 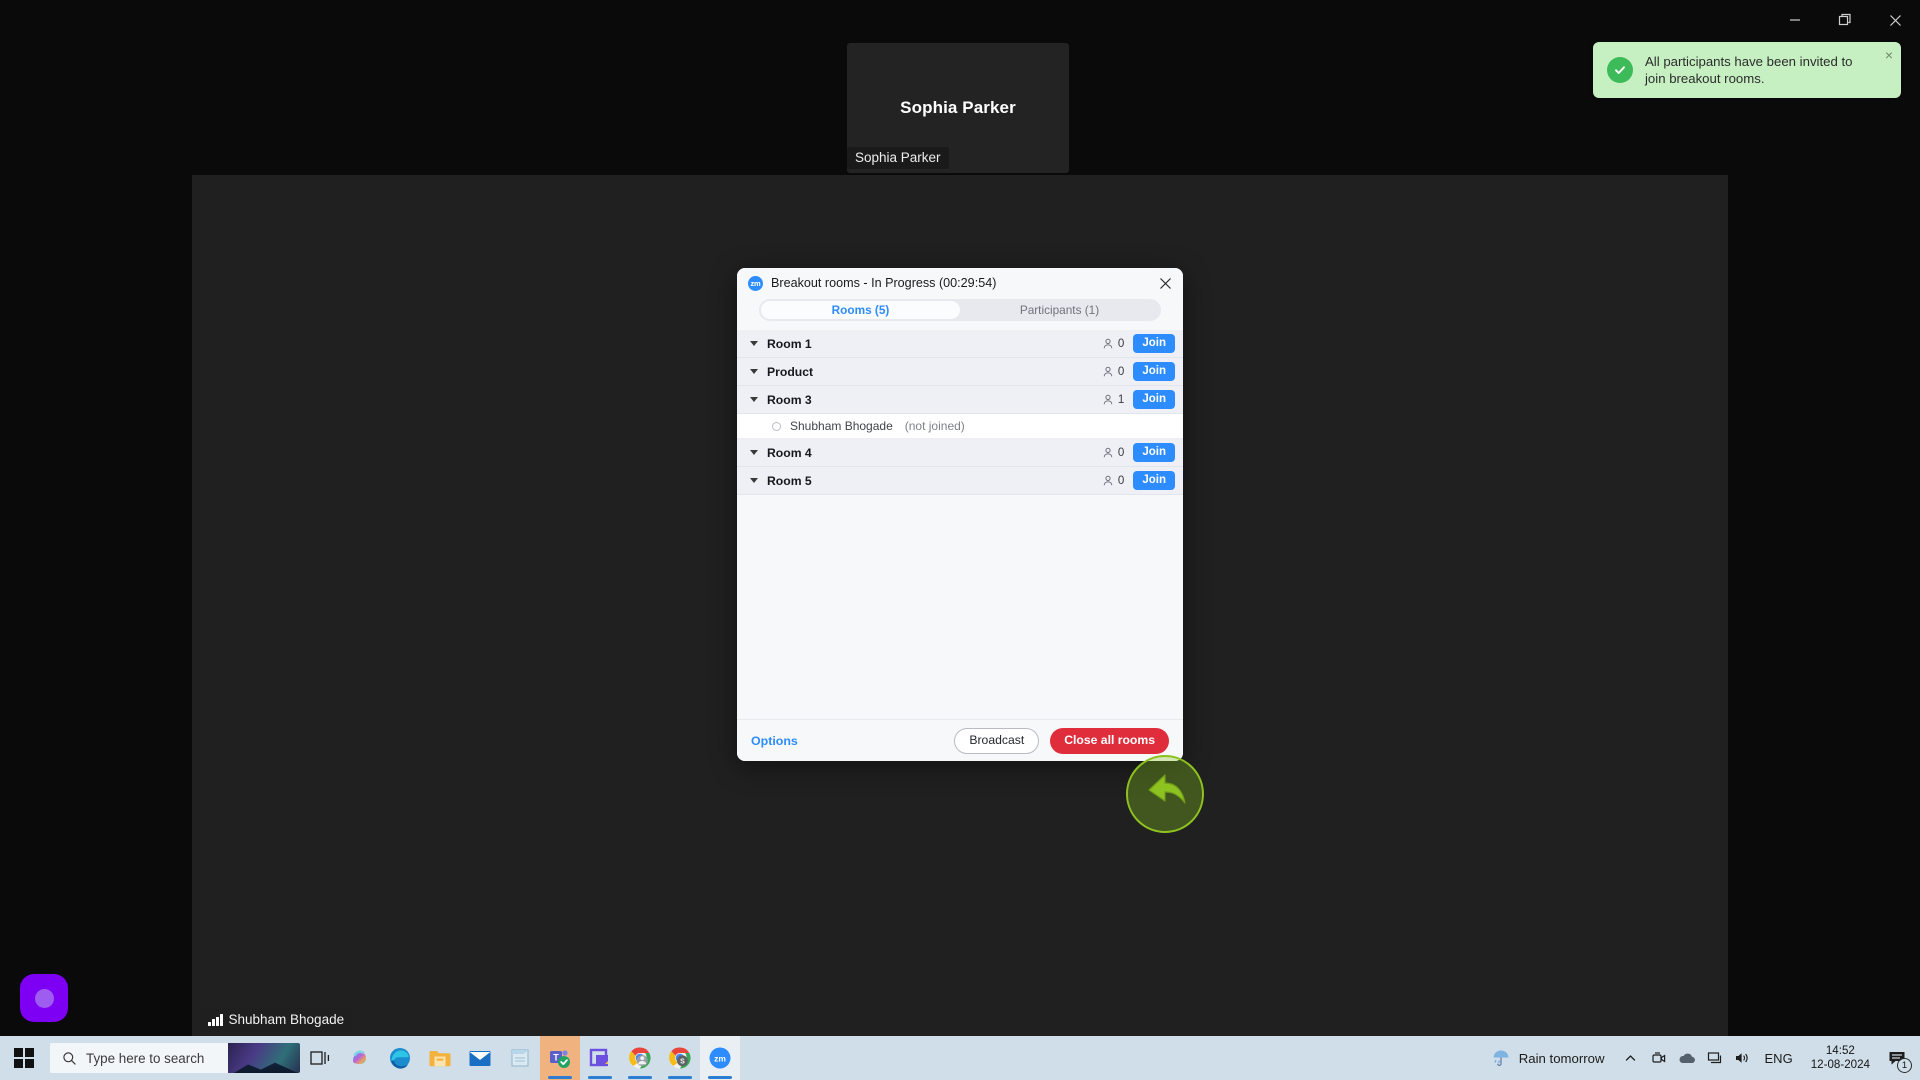 What do you see at coordinates (960, 344) in the screenshot?
I see `room-row: Room 1 0 Join` at bounding box center [960, 344].